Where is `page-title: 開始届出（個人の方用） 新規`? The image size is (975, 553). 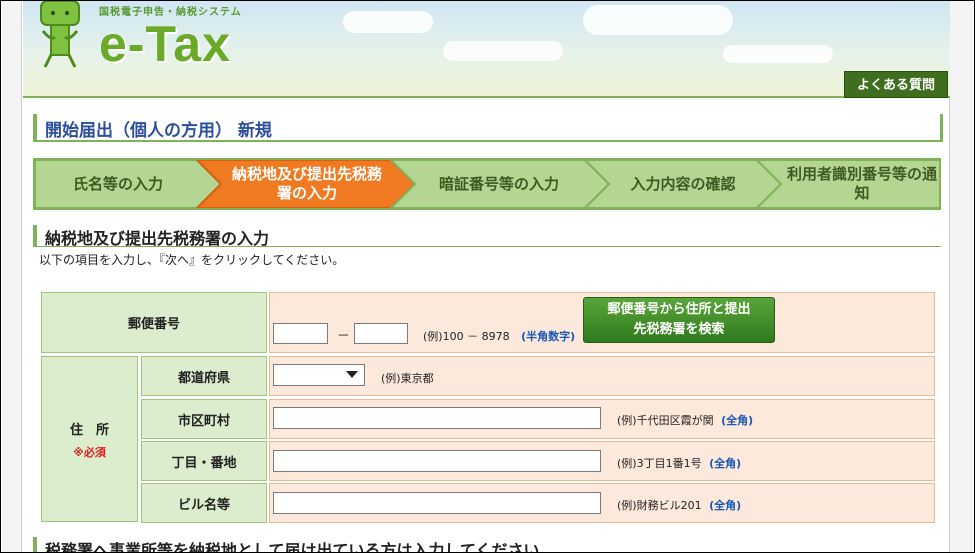 page-title: 開始届出（個人の方用） 新規 is located at coordinates (158, 131).